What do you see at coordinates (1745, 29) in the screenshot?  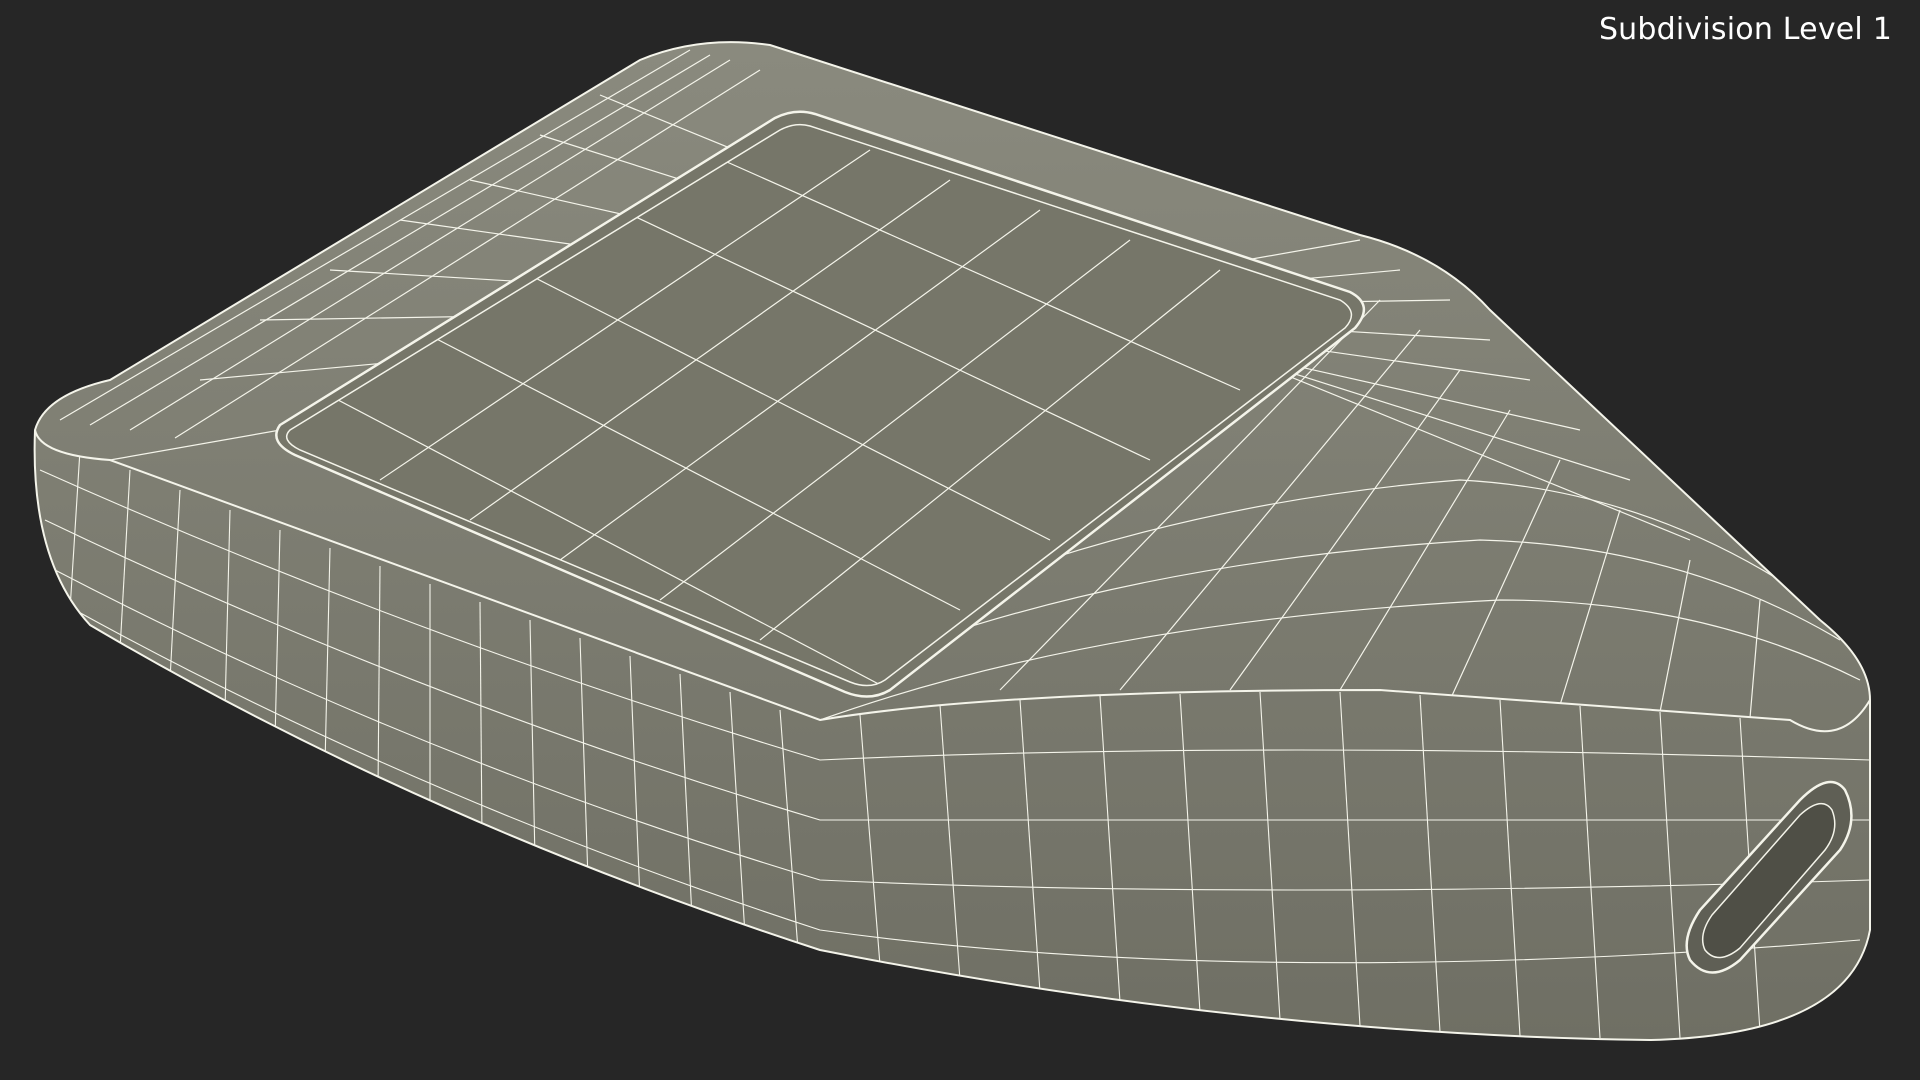 I see `subdivision-level-label: Subdivision Level 1` at bounding box center [1745, 29].